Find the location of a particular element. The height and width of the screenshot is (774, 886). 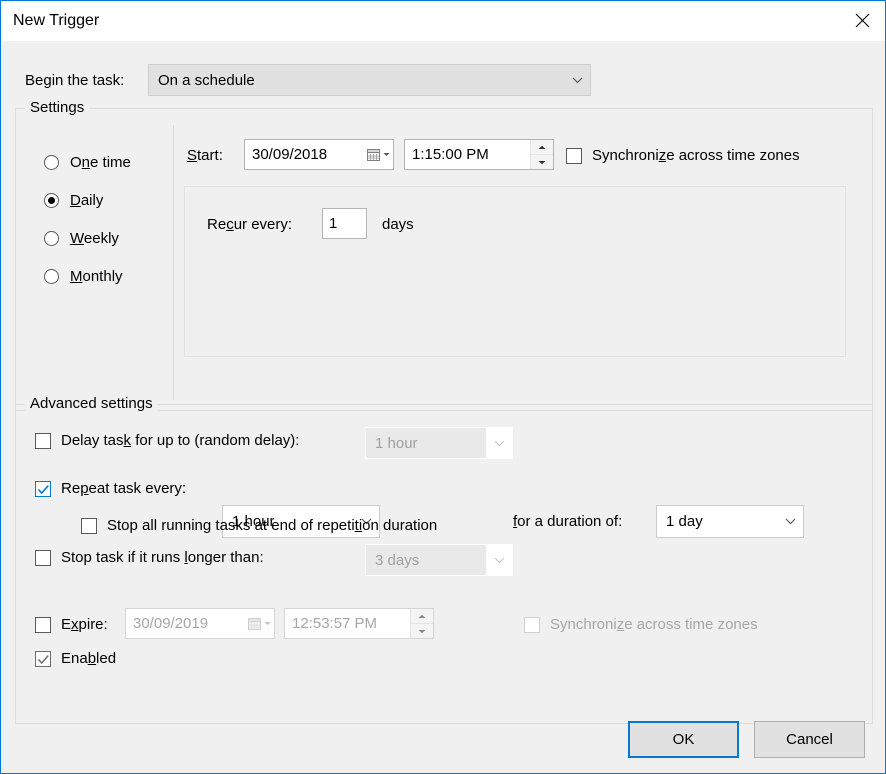

radio-weekly: Weekly is located at coordinates (81, 238).